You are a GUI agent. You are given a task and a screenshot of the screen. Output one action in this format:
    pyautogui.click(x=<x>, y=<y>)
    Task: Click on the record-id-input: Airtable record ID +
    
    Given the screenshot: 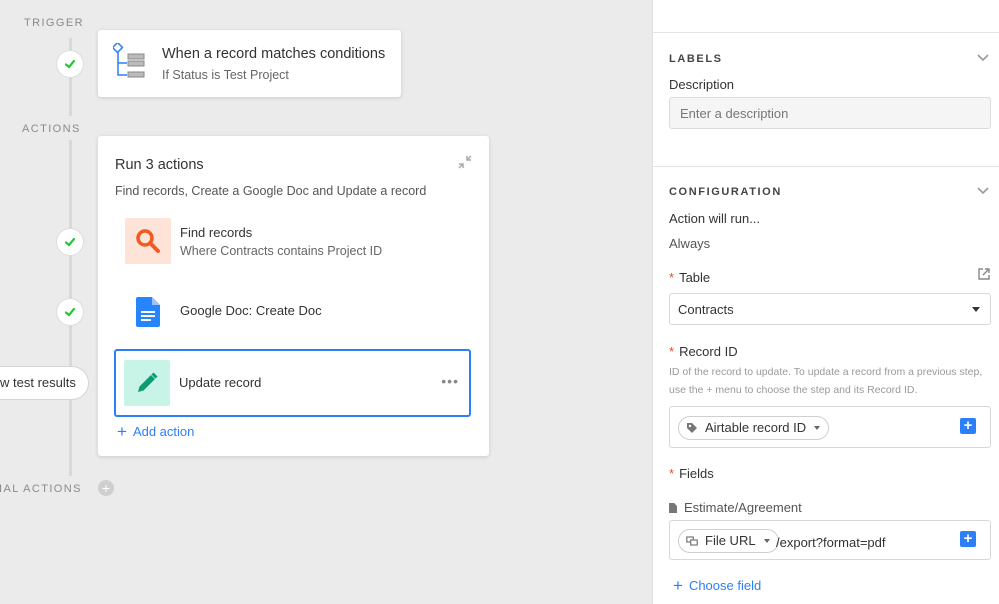 What is the action you would take?
    pyautogui.click(x=830, y=427)
    